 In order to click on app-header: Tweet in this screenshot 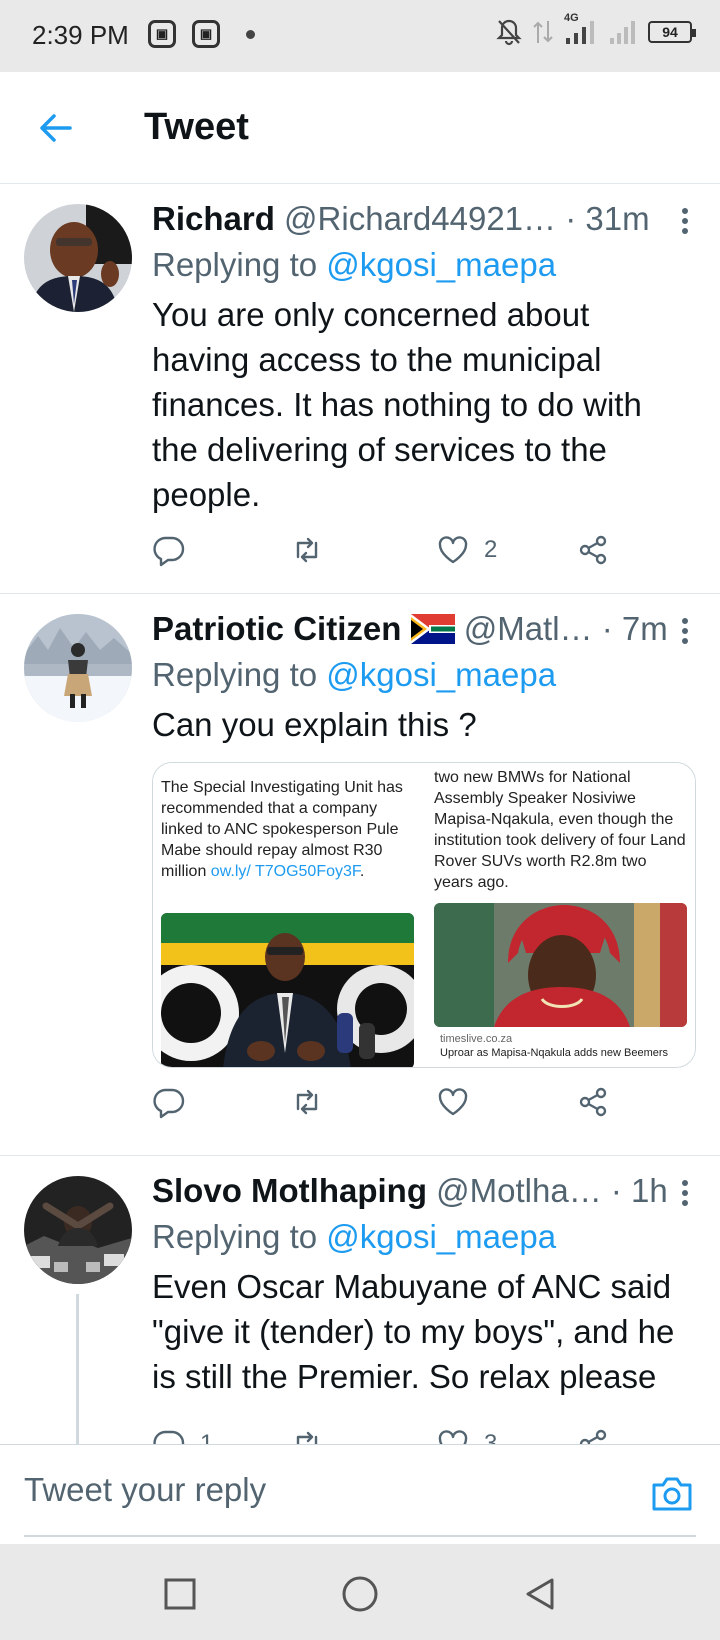, I will do `click(360, 128)`.